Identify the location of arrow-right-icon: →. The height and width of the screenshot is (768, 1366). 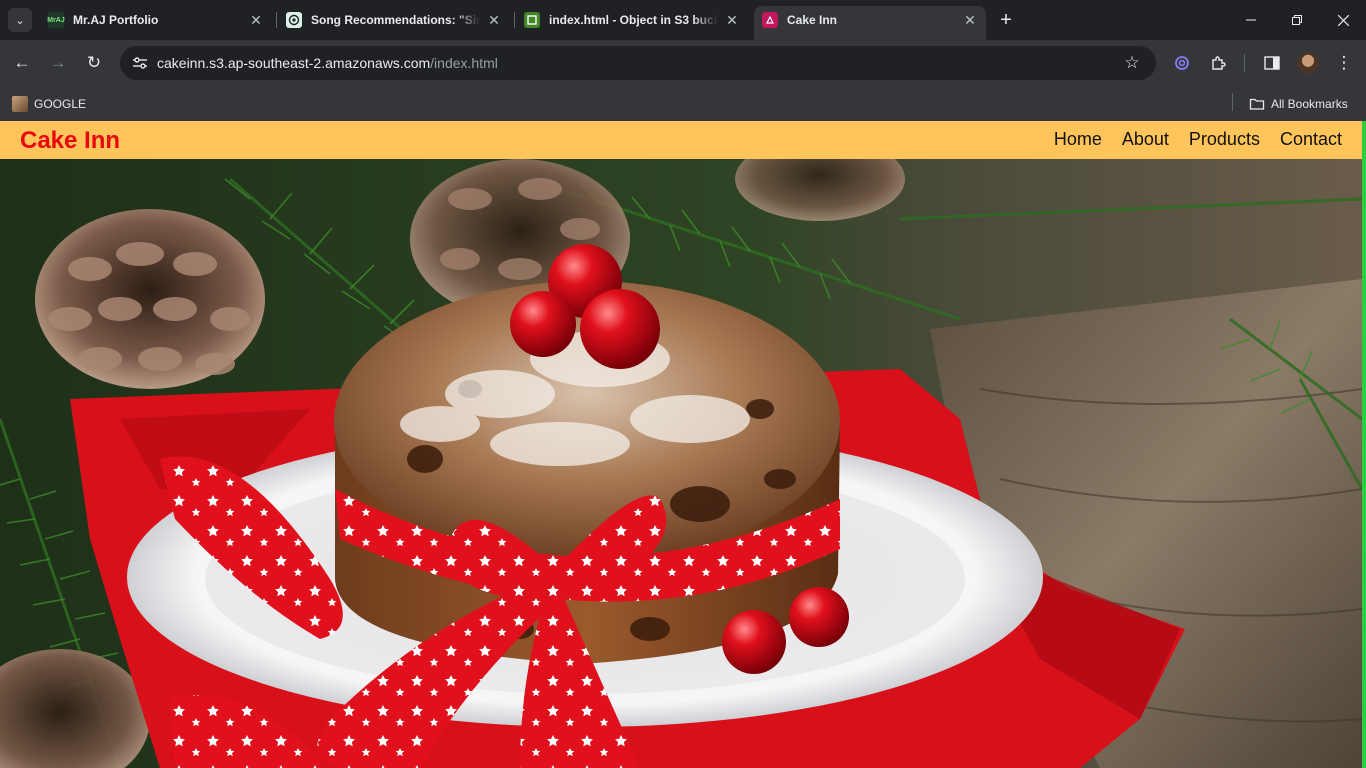
(58, 62).